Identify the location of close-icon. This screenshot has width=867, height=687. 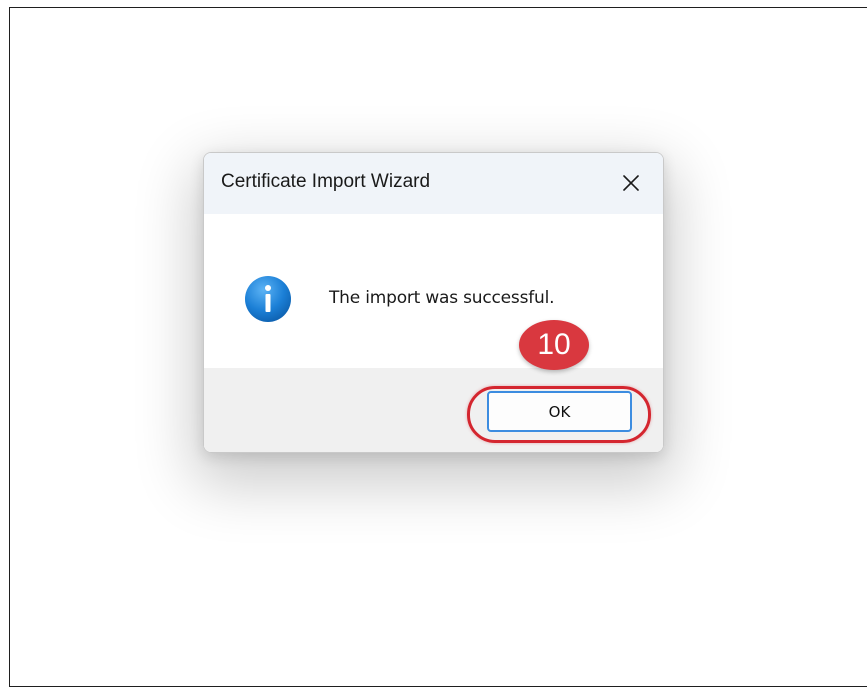
(631, 183).